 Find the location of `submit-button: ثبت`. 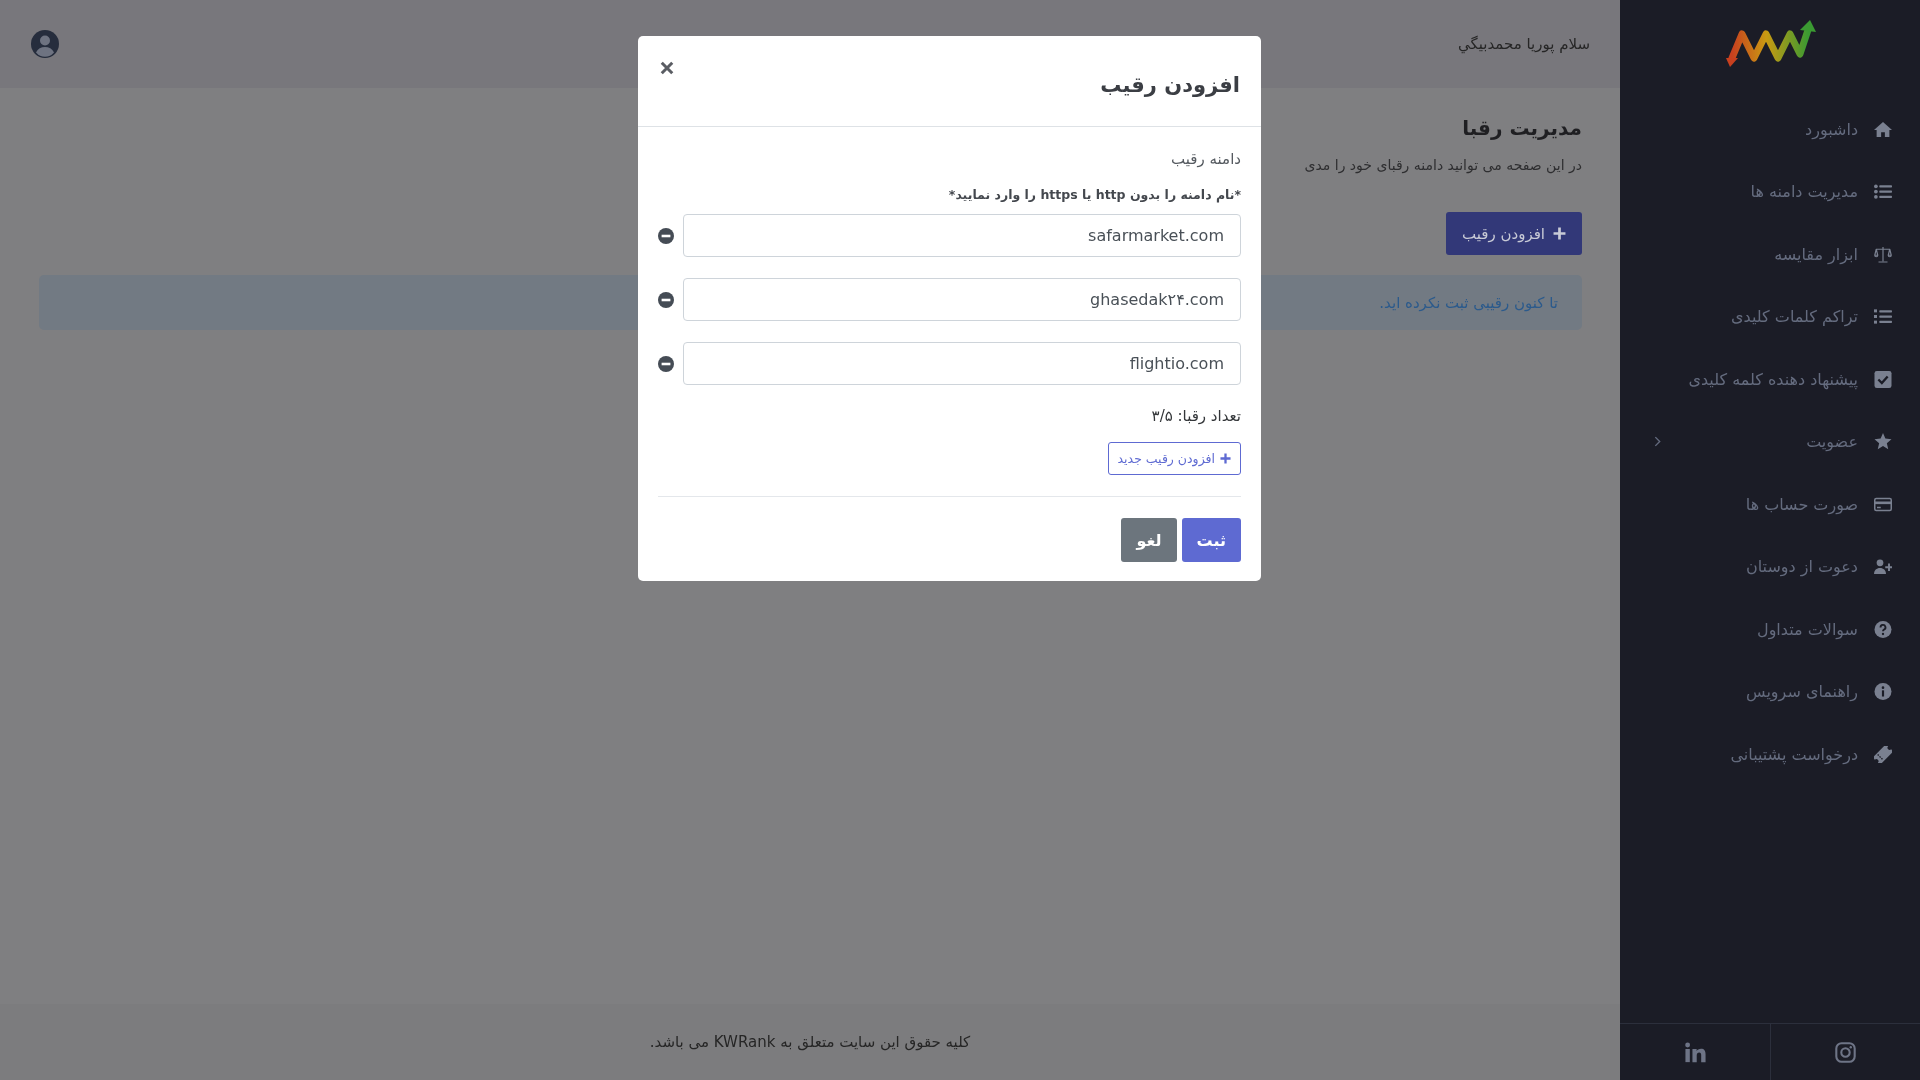

submit-button: ثبت is located at coordinates (1211, 540).